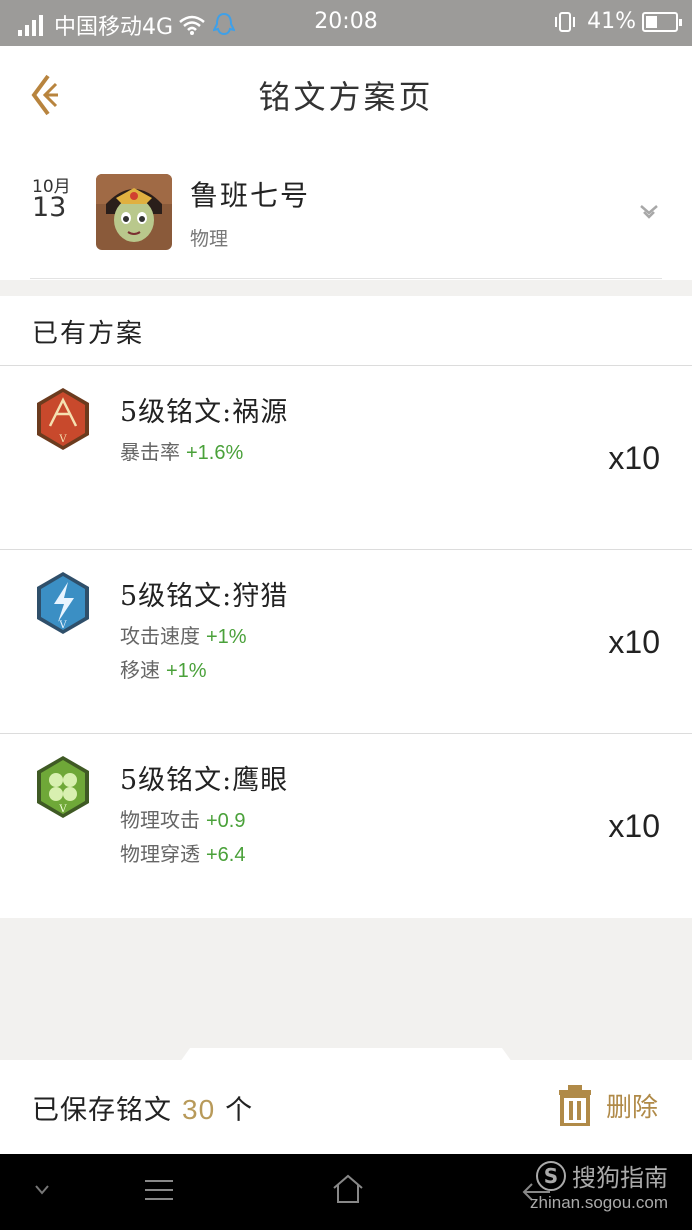 This screenshot has width=692, height=1230. Describe the element at coordinates (181, 450) in the screenshot. I see `rune-attr: 暴击率 +1.6%` at that location.